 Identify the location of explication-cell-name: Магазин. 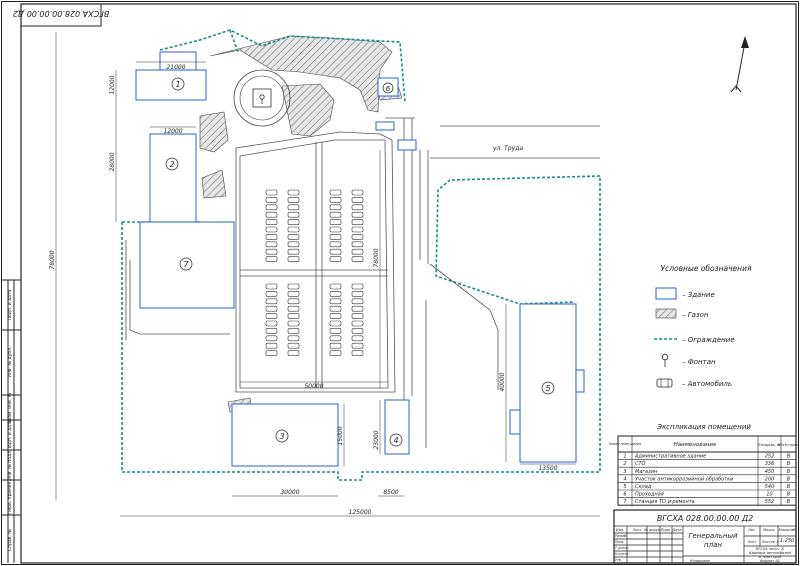
(646, 472).